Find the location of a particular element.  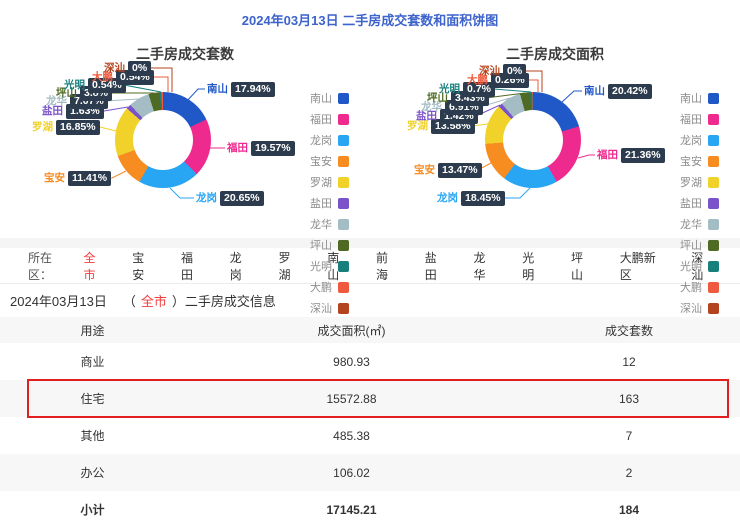

col-header-count: 成交套数 is located at coordinates (628, 330).